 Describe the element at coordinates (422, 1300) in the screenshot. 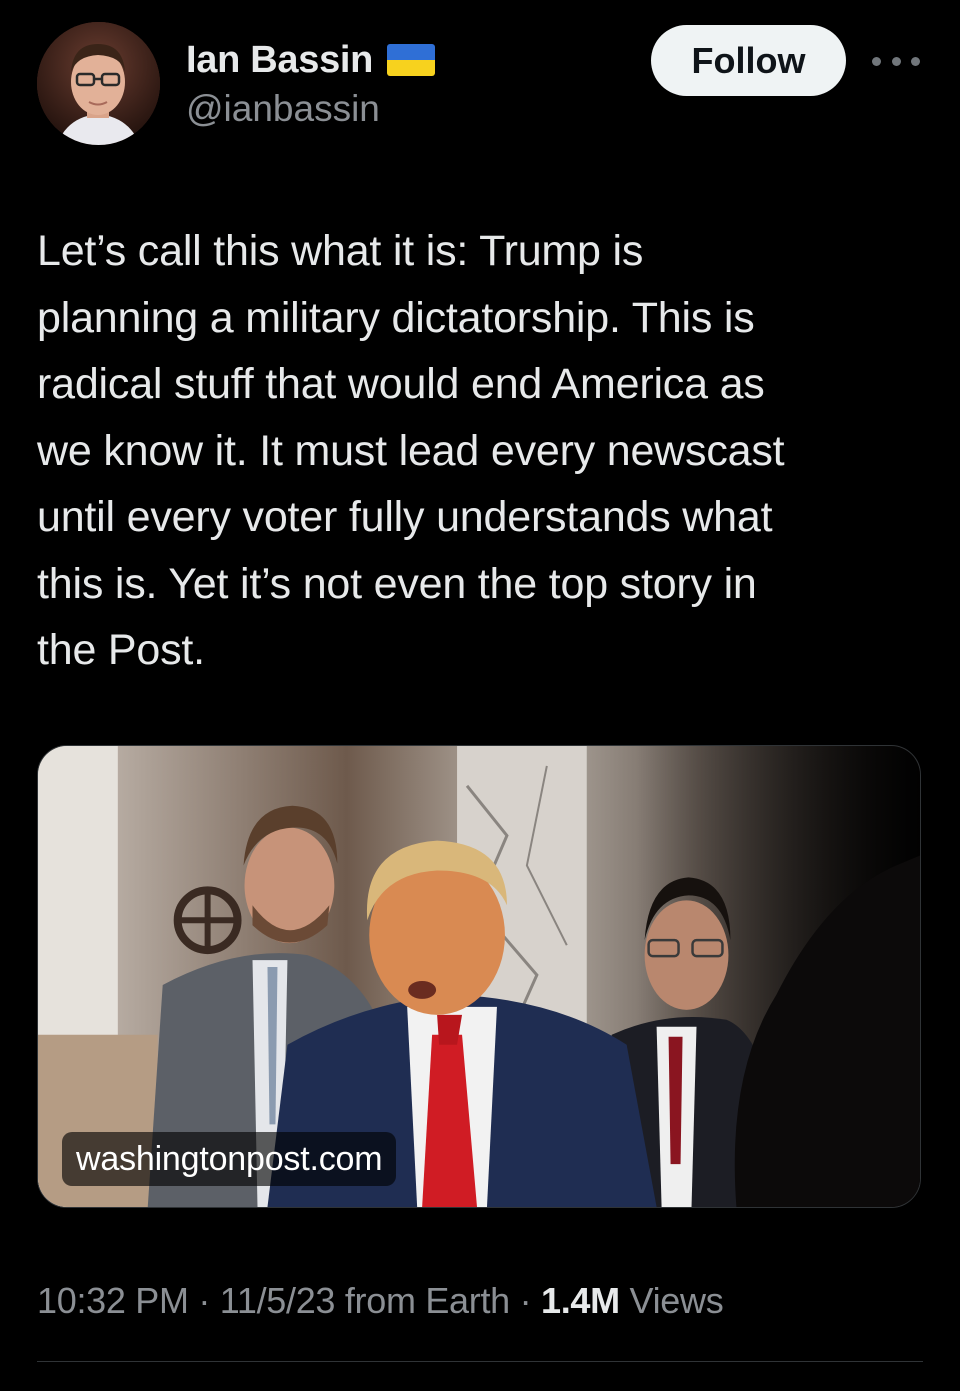

I see `tweet-source: from Earth` at that location.